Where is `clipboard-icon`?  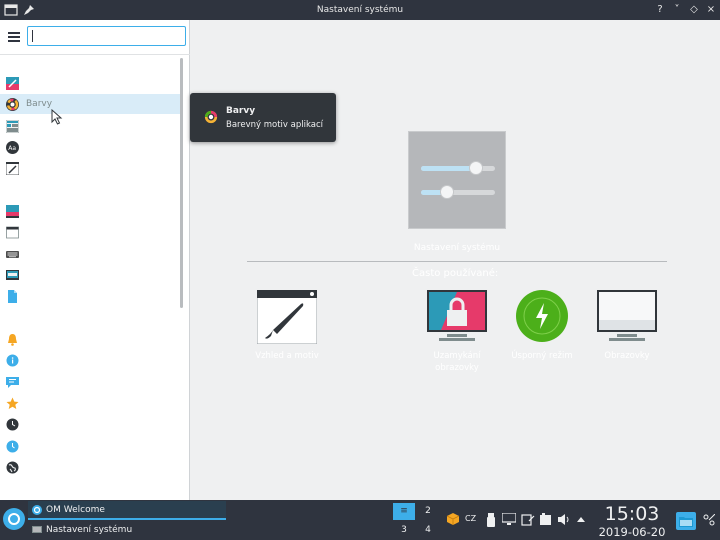 clipboard-icon is located at coordinates (528, 519).